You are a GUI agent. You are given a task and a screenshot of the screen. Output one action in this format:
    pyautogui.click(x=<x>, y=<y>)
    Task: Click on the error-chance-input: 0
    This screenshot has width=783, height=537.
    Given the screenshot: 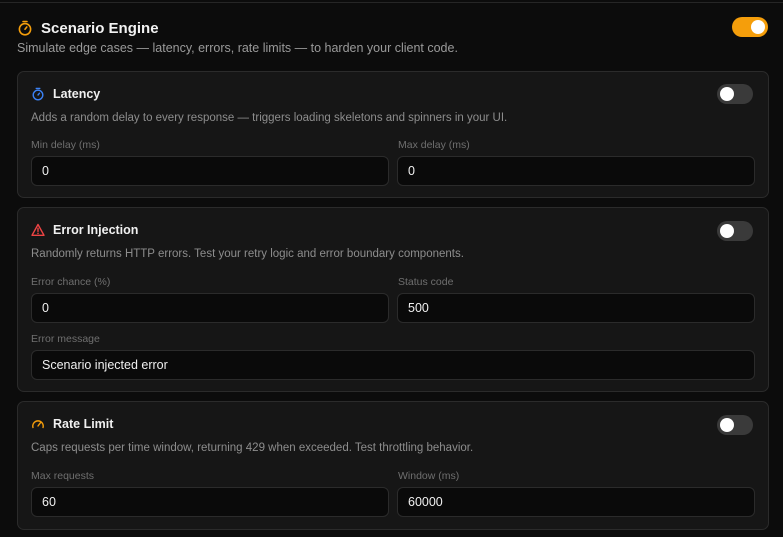 What is the action you would take?
    pyautogui.click(x=210, y=308)
    